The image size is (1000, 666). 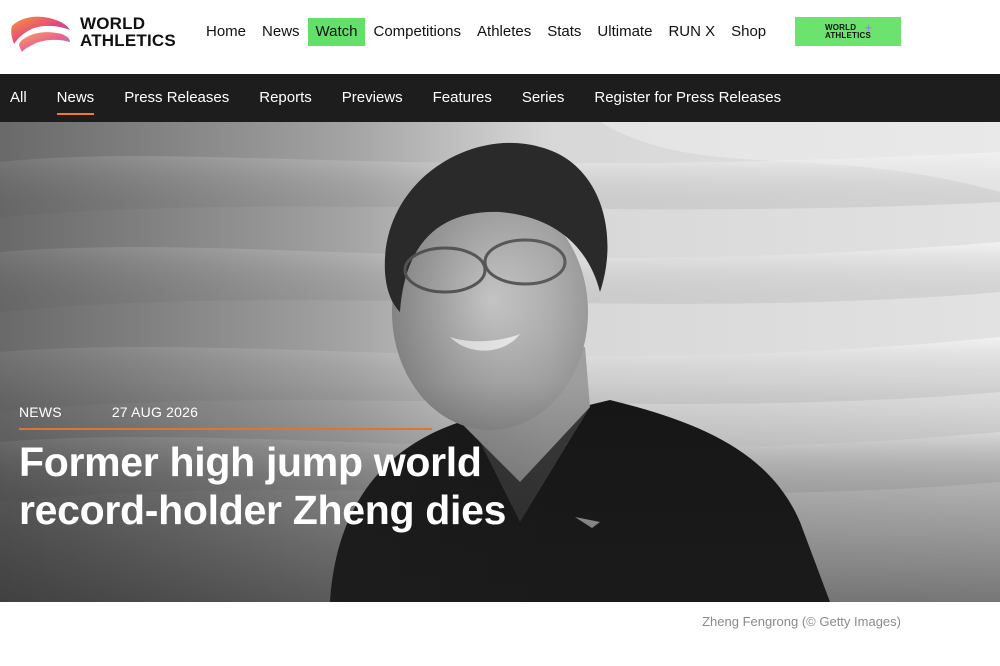 I want to click on subnav-press-releases: Press Releases, so click(x=176, y=98).